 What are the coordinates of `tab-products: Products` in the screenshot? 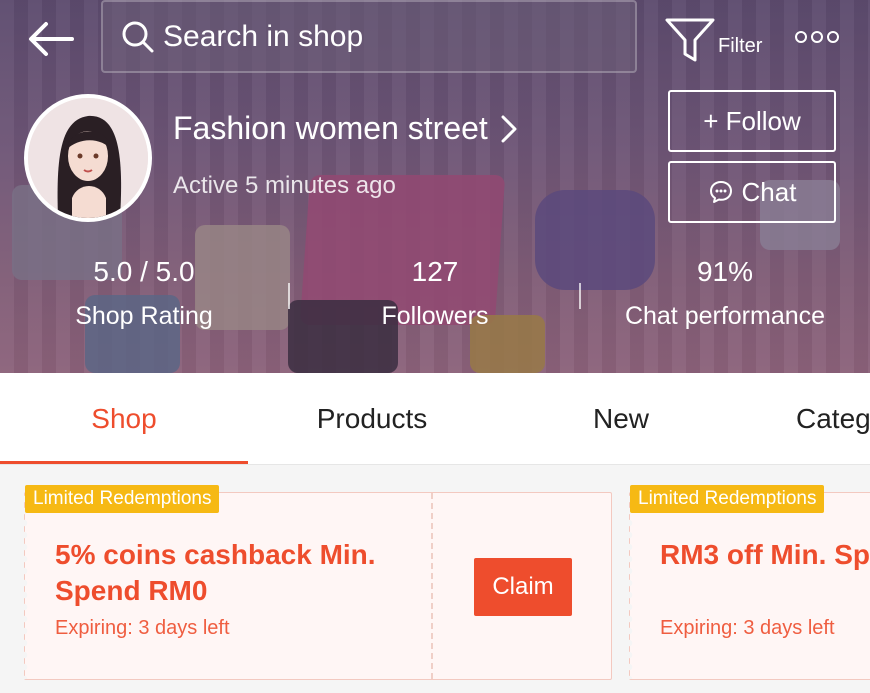 It's located at (372, 418).